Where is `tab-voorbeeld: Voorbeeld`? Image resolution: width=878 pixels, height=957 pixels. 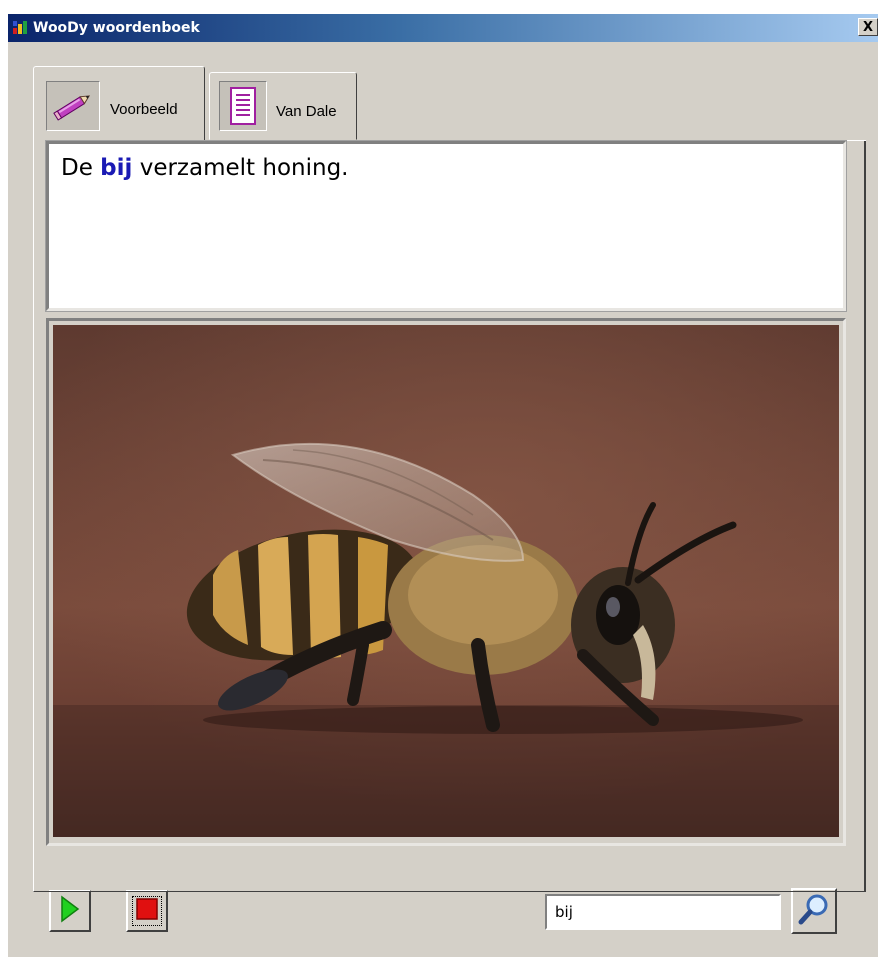 tab-voorbeeld: Voorbeeld is located at coordinates (119, 104).